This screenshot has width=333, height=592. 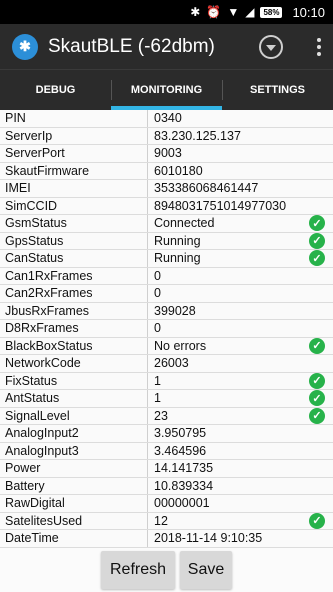 I want to click on row-key: FixStatus, so click(x=74, y=380).